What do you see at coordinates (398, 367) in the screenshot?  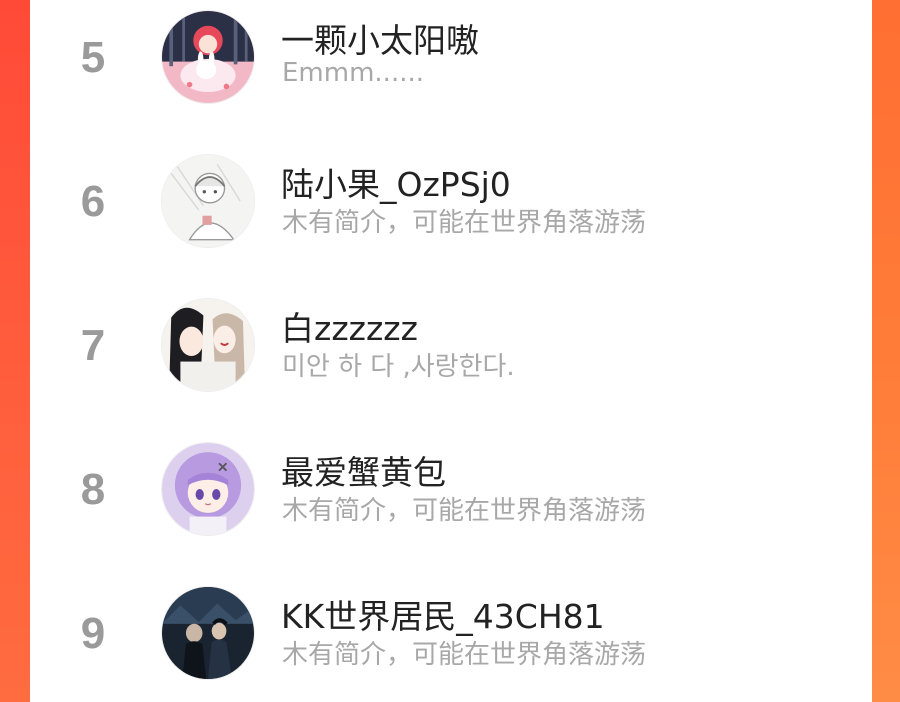 I see `user-bio: 미안 하 다 ,사랑한다.` at bounding box center [398, 367].